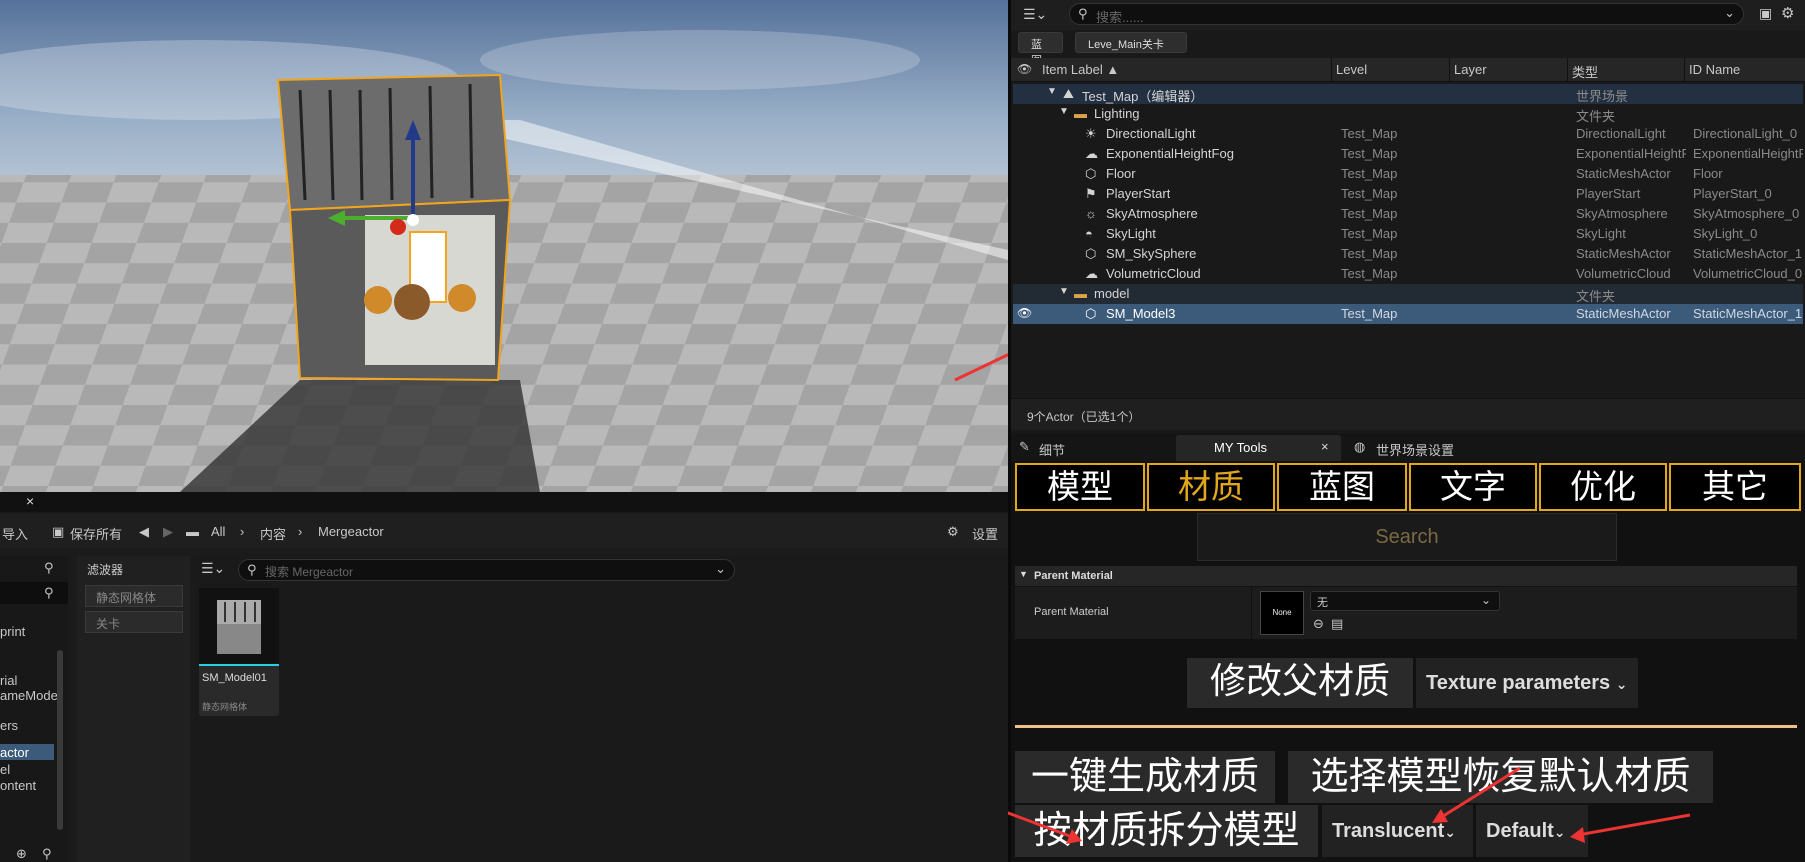  What do you see at coordinates (1500, 777) in the screenshot?
I see `restore-default-material-button: 选择模型恢复默认材质` at bounding box center [1500, 777].